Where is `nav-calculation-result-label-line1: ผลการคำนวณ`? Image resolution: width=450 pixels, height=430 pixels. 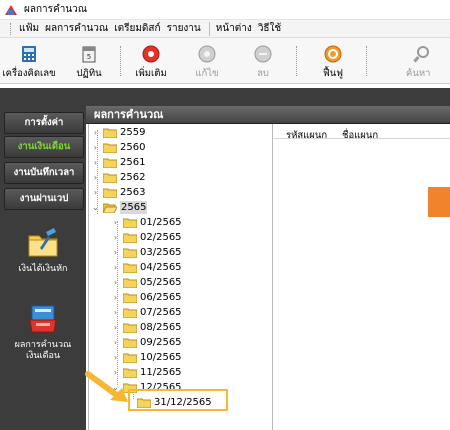
nav-calculation-result-label-line1: ผลการคำนวณ is located at coordinates (43, 345).